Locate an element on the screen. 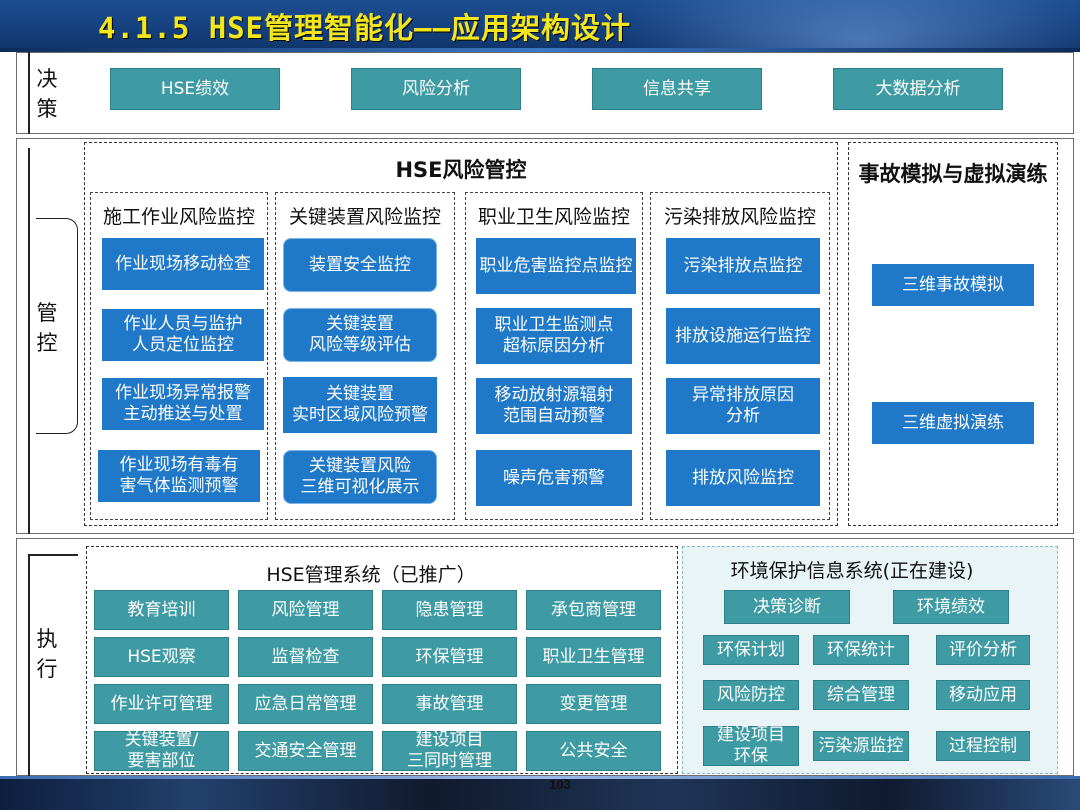 The width and height of the screenshot is (1080, 810). hse-item-occupational: 职业卫生管理 is located at coordinates (593, 657).